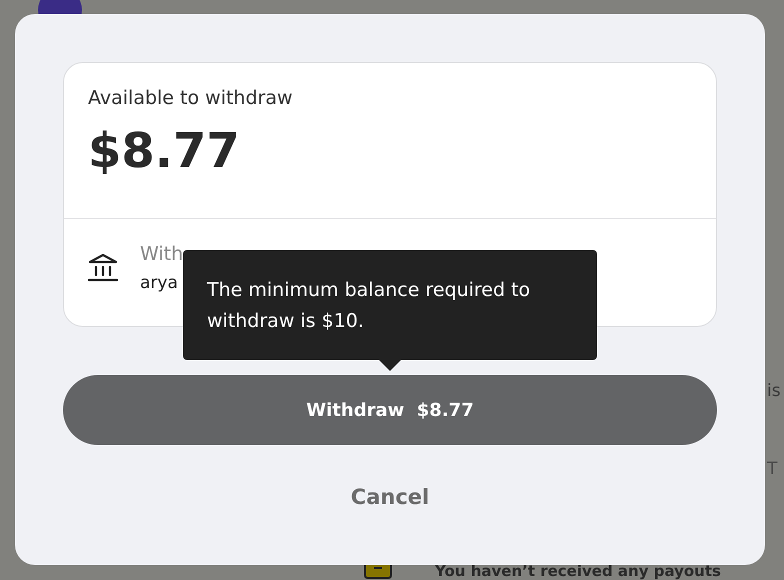 The image size is (784, 580). Describe the element at coordinates (164, 151) in the screenshot. I see `balance-amount: $8.77` at that location.